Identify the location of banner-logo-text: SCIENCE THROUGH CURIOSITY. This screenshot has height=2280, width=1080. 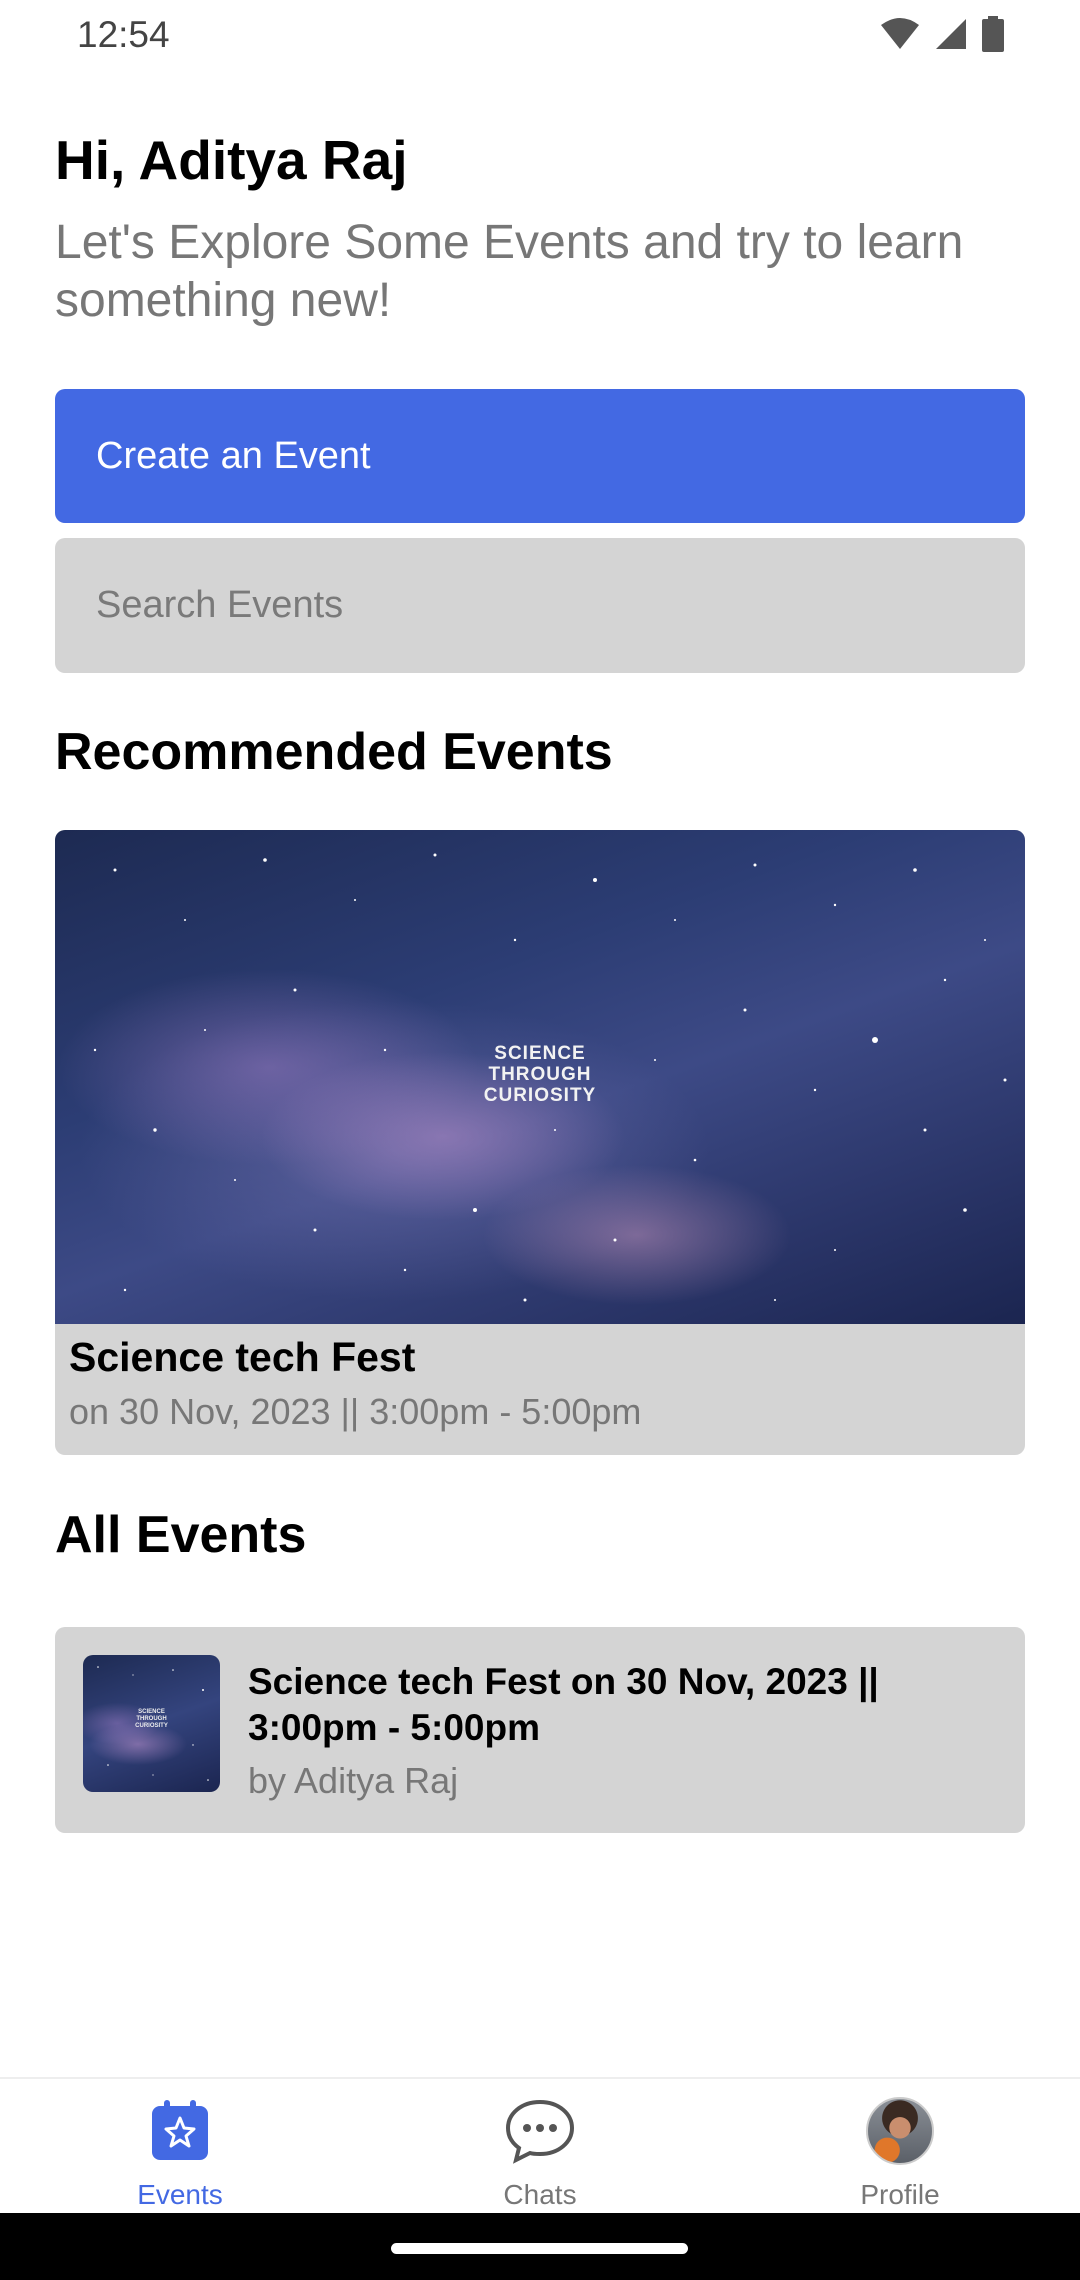
(540, 1074).